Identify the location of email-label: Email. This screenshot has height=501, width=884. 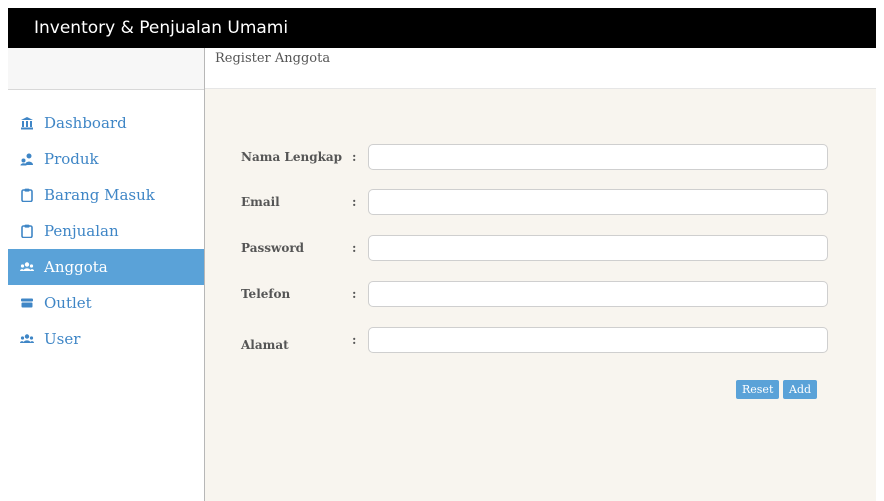
(260, 202).